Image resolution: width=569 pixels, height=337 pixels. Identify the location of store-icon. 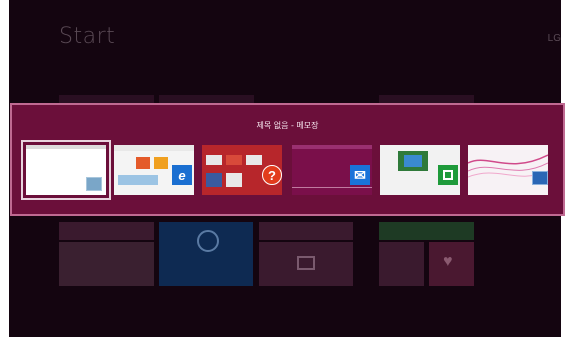
(448, 175).